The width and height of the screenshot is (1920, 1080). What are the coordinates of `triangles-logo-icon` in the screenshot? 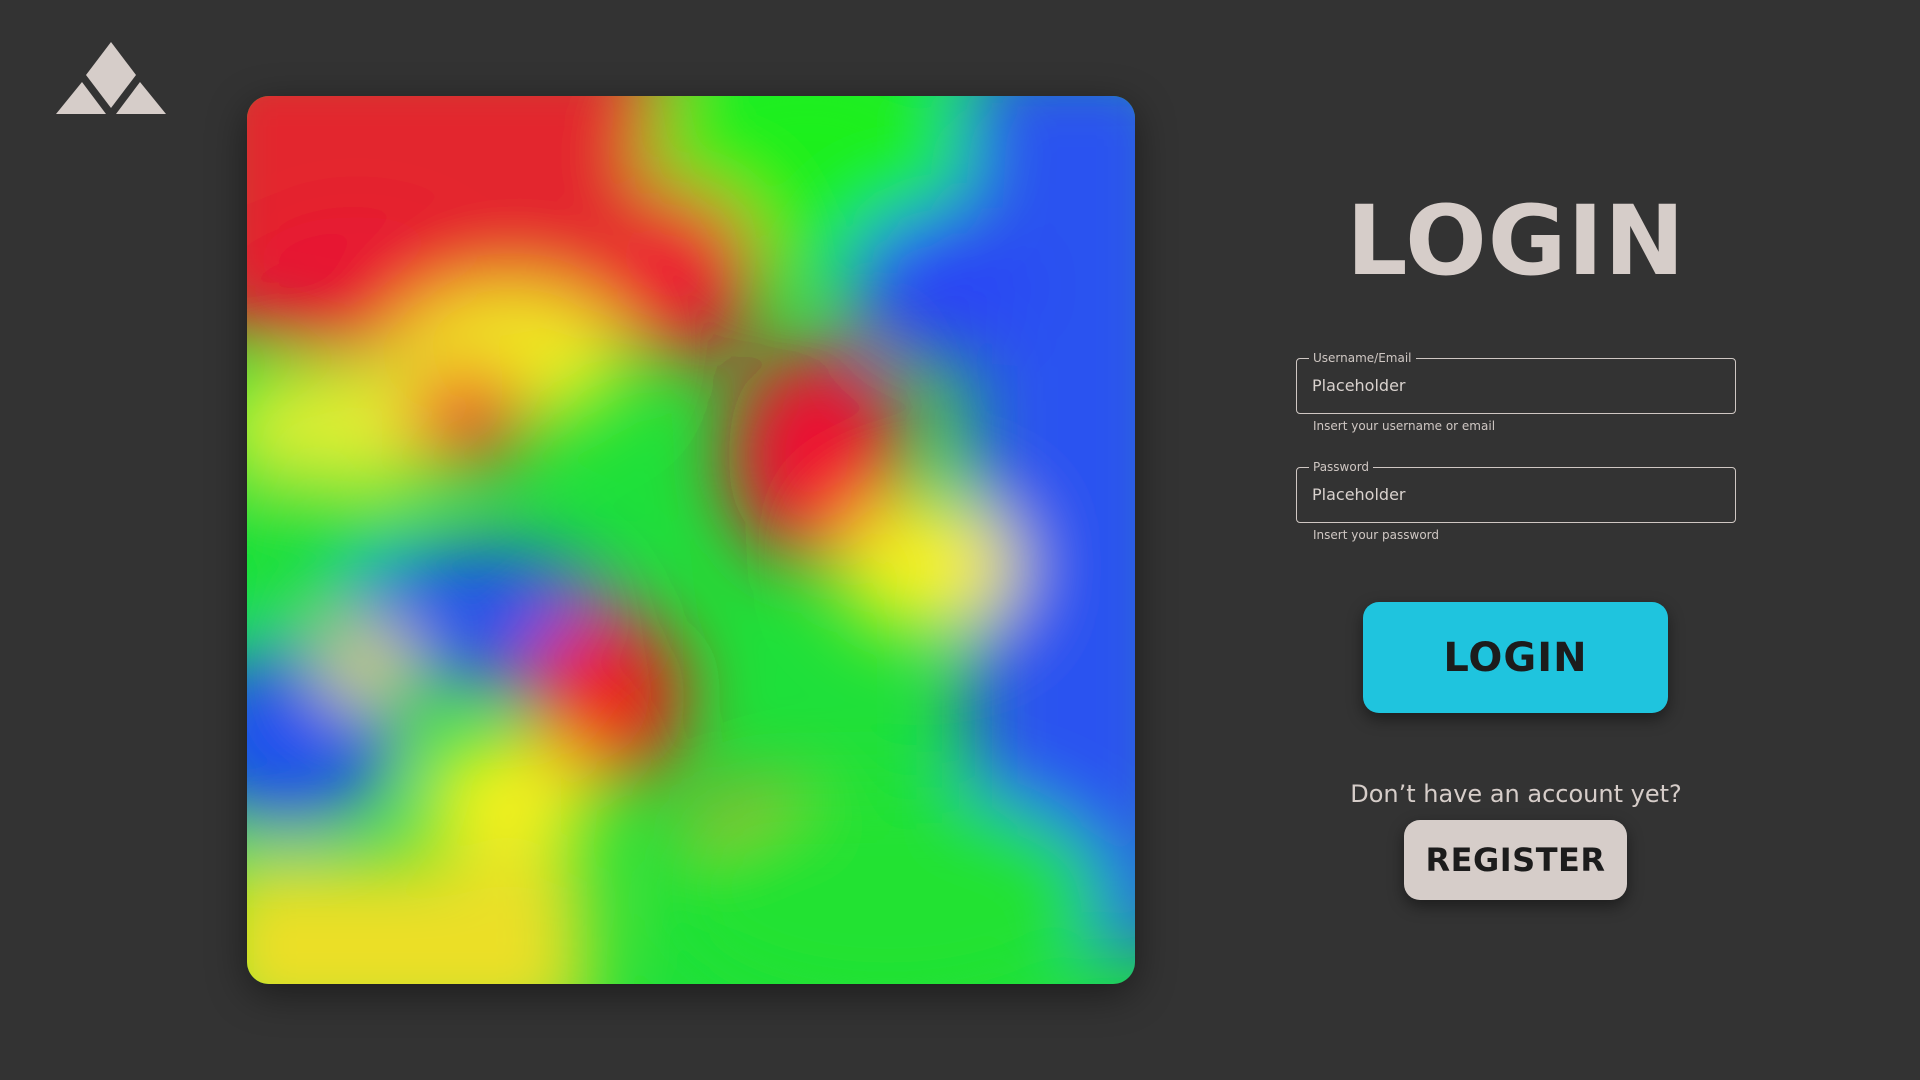 It's located at (111, 78).